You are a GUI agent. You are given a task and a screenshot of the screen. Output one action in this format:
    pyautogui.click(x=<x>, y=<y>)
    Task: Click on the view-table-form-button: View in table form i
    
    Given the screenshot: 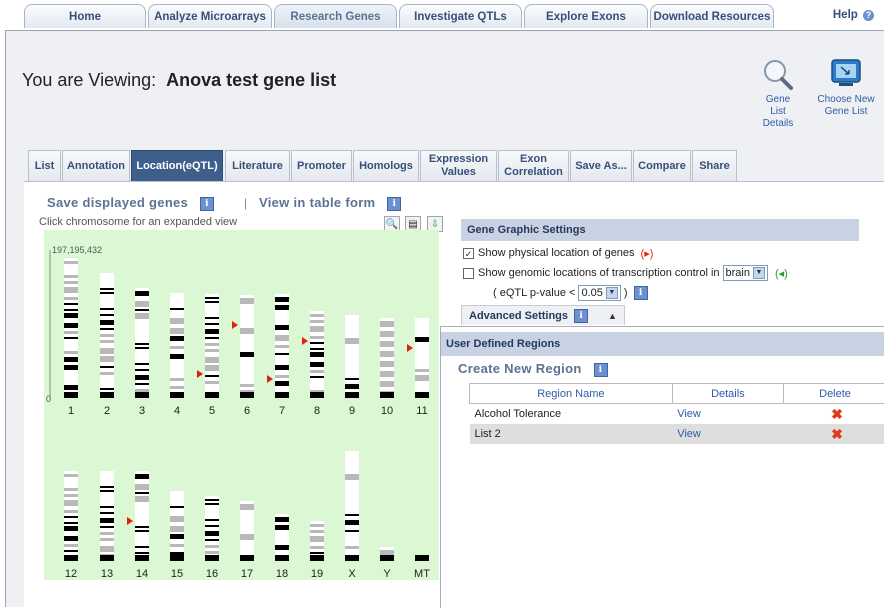 What is the action you would take?
    pyautogui.click(x=330, y=203)
    